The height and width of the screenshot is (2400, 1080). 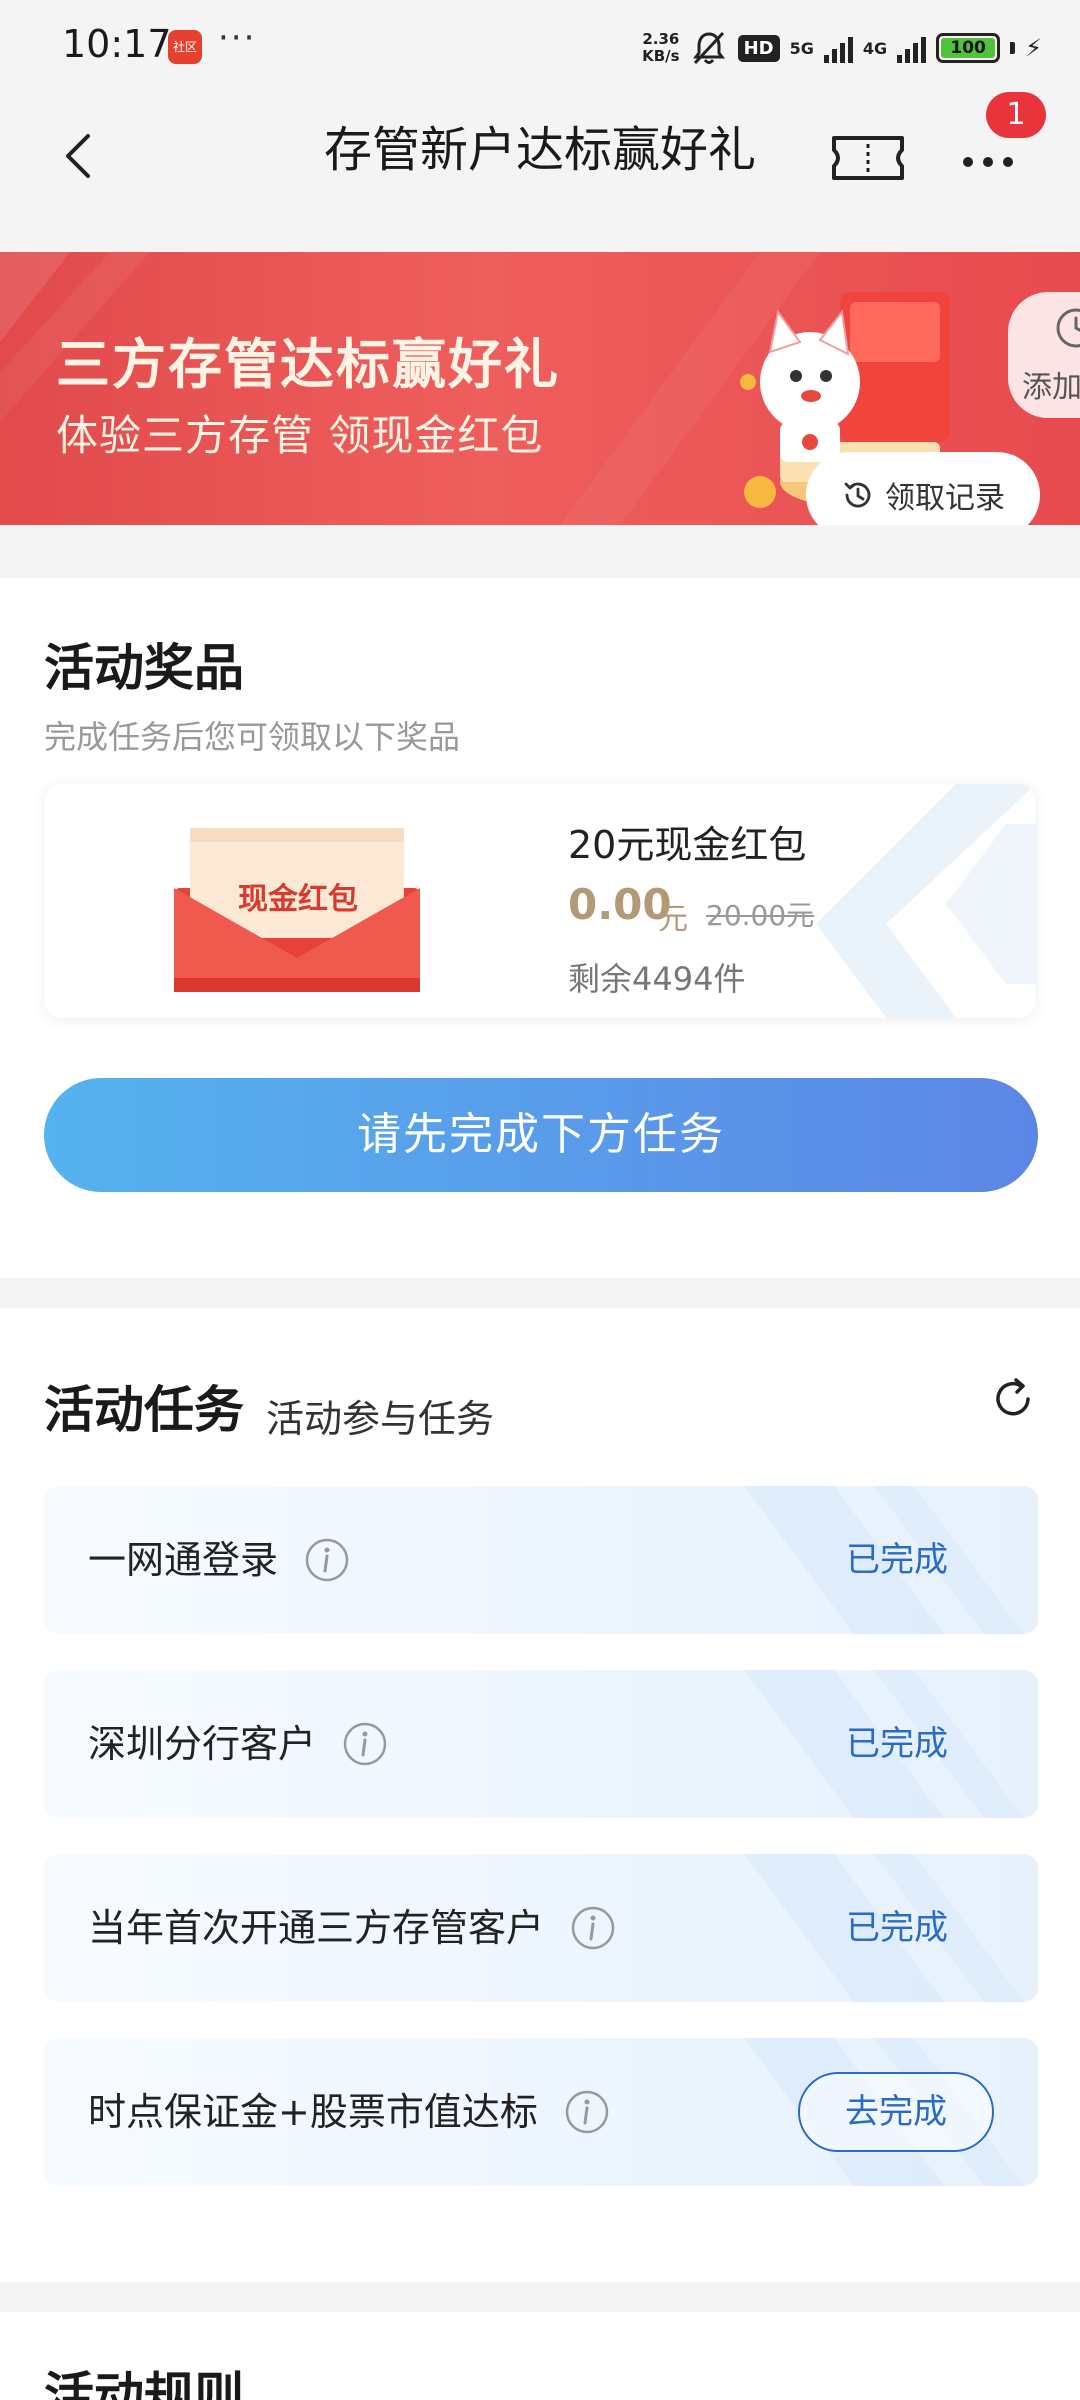 What do you see at coordinates (687, 845) in the screenshot?
I see `prize-name: 20元现金红包` at bounding box center [687, 845].